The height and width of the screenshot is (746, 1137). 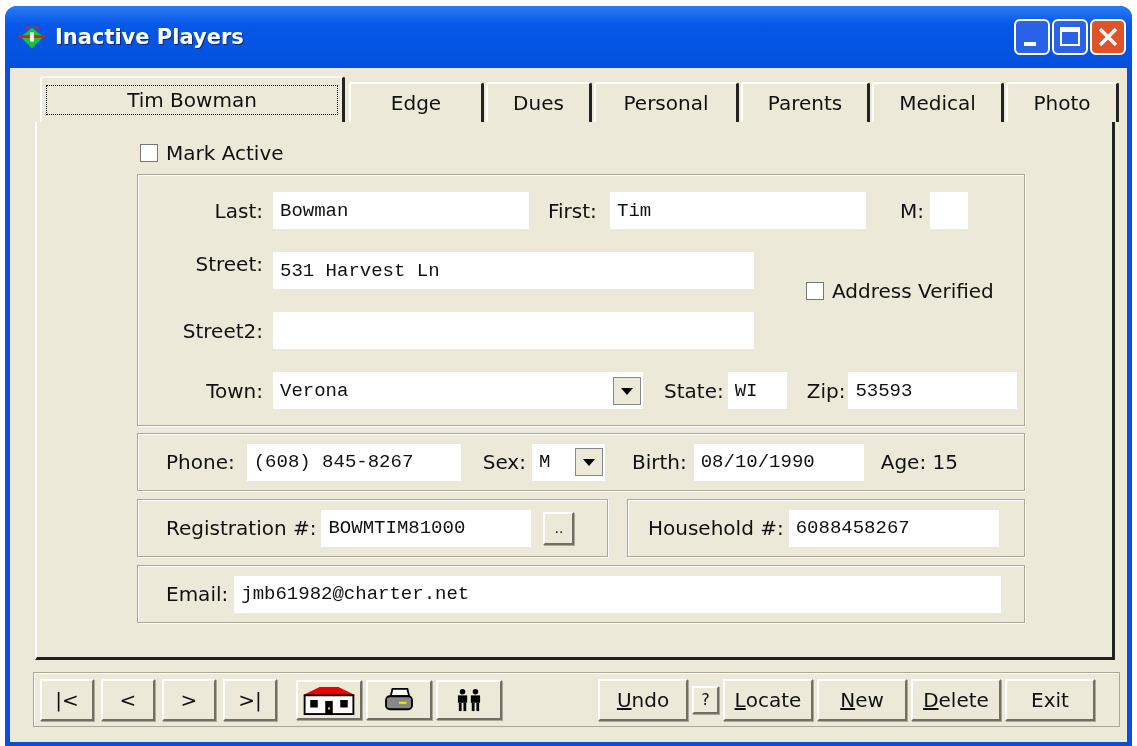 I want to click on tab: Tim Bowman, so click(x=192, y=99).